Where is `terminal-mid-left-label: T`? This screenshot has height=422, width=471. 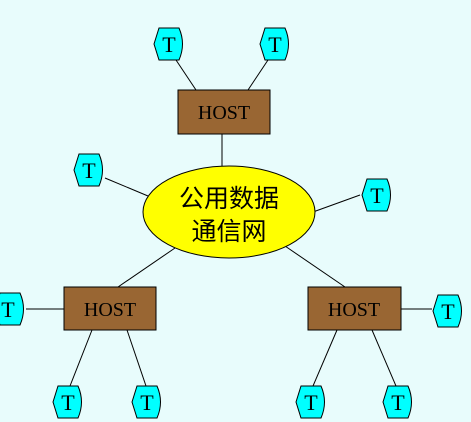
terminal-mid-left-label: T is located at coordinates (89, 170).